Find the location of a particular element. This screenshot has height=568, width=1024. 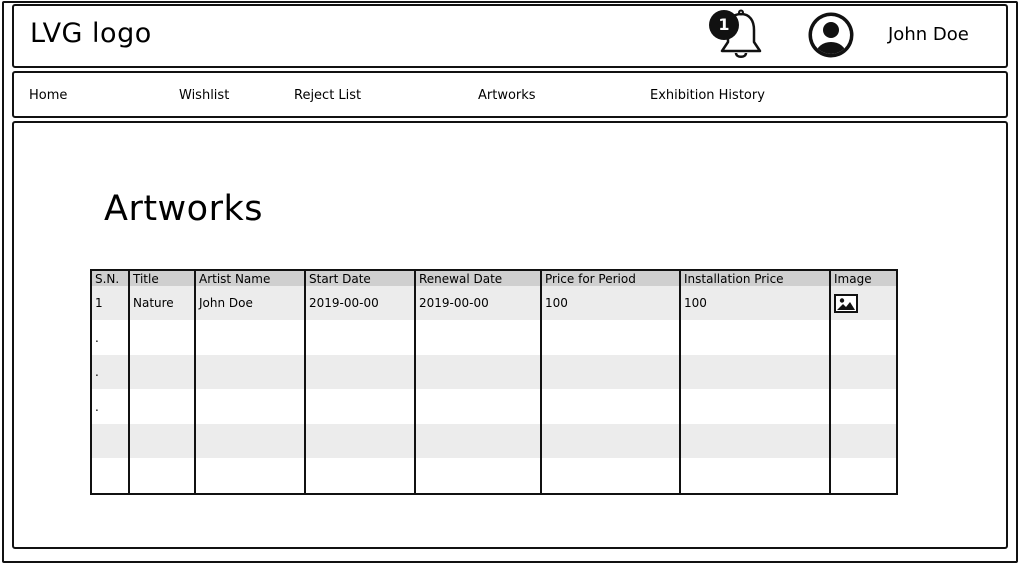

image-icon is located at coordinates (846, 303).